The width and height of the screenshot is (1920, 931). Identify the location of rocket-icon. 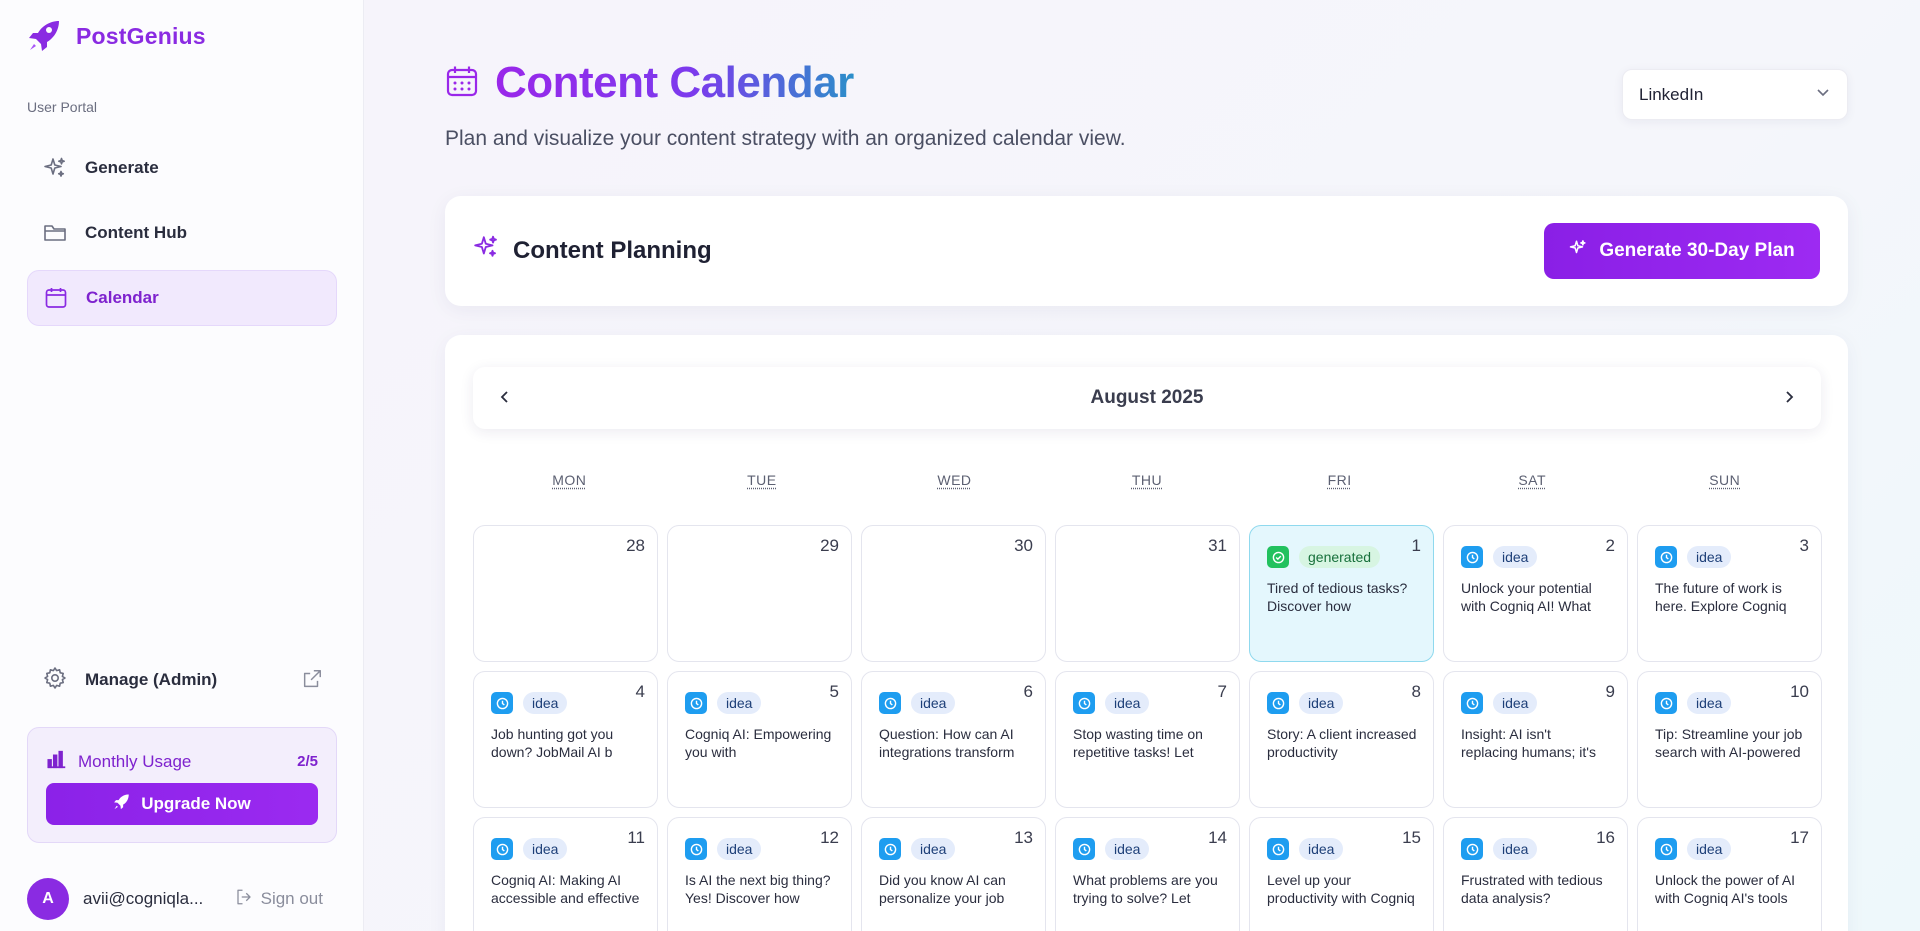
(122, 804).